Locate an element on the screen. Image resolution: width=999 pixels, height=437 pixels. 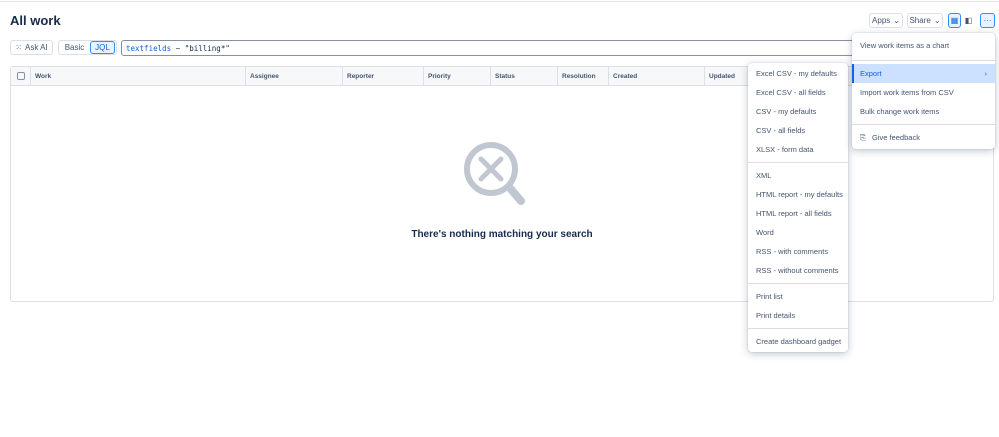
chevron-right-icon: › is located at coordinates (986, 73).